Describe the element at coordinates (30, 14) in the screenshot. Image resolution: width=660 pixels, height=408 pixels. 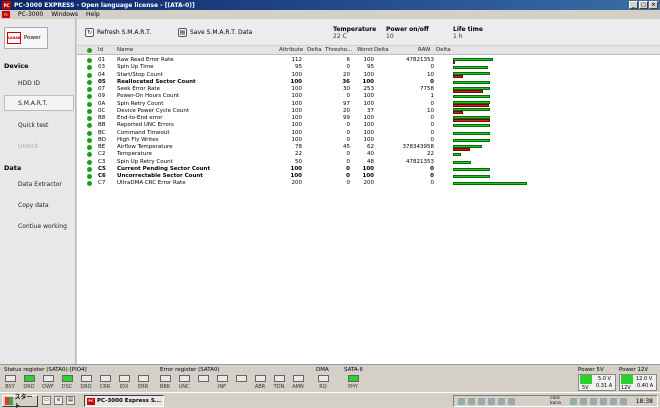
I see `menu-pc3000: PC-3000` at that location.